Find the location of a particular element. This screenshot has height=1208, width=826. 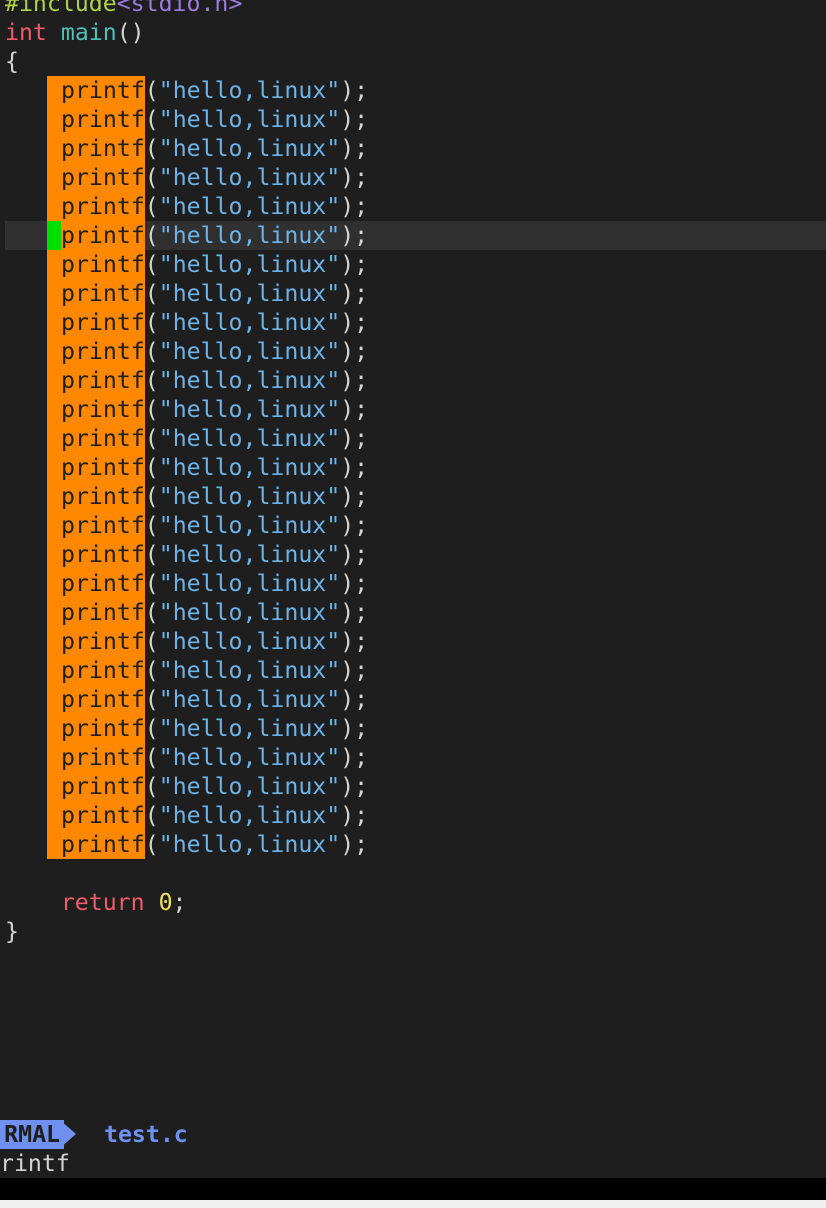

main-function-name: main is located at coordinates (88, 32).